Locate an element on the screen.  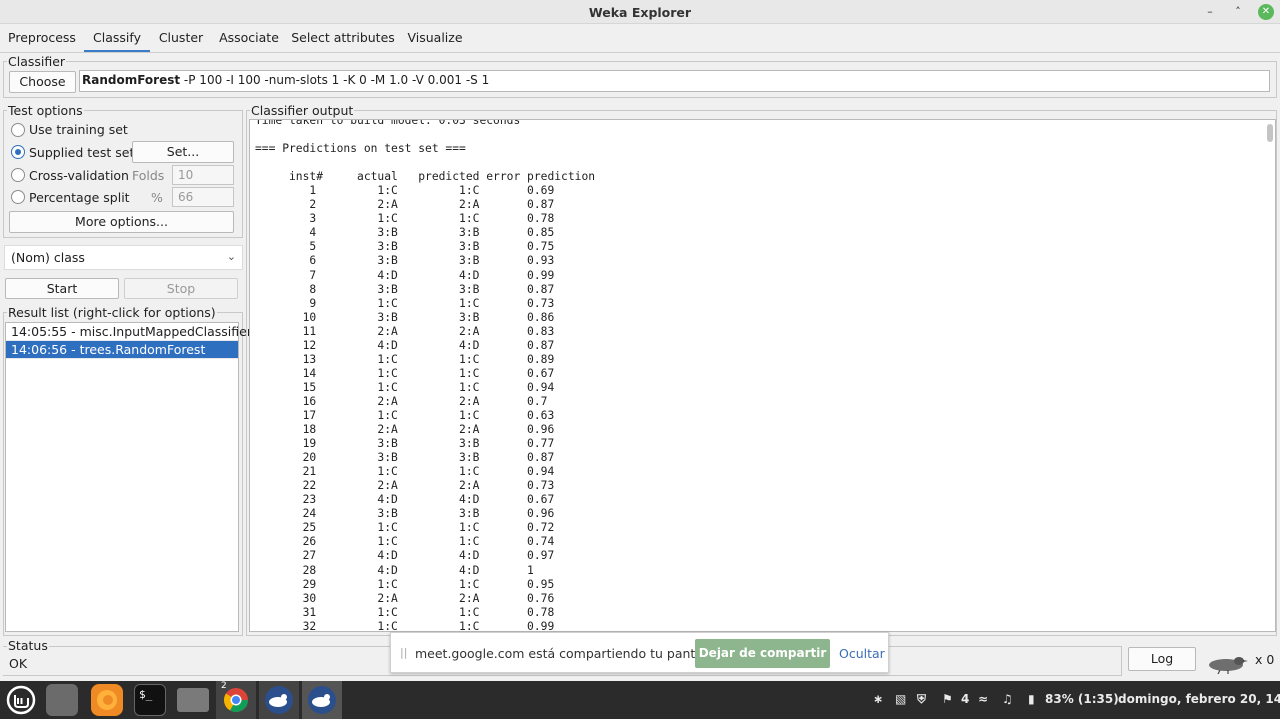
classifier-name: RandomForest is located at coordinates (131, 80).